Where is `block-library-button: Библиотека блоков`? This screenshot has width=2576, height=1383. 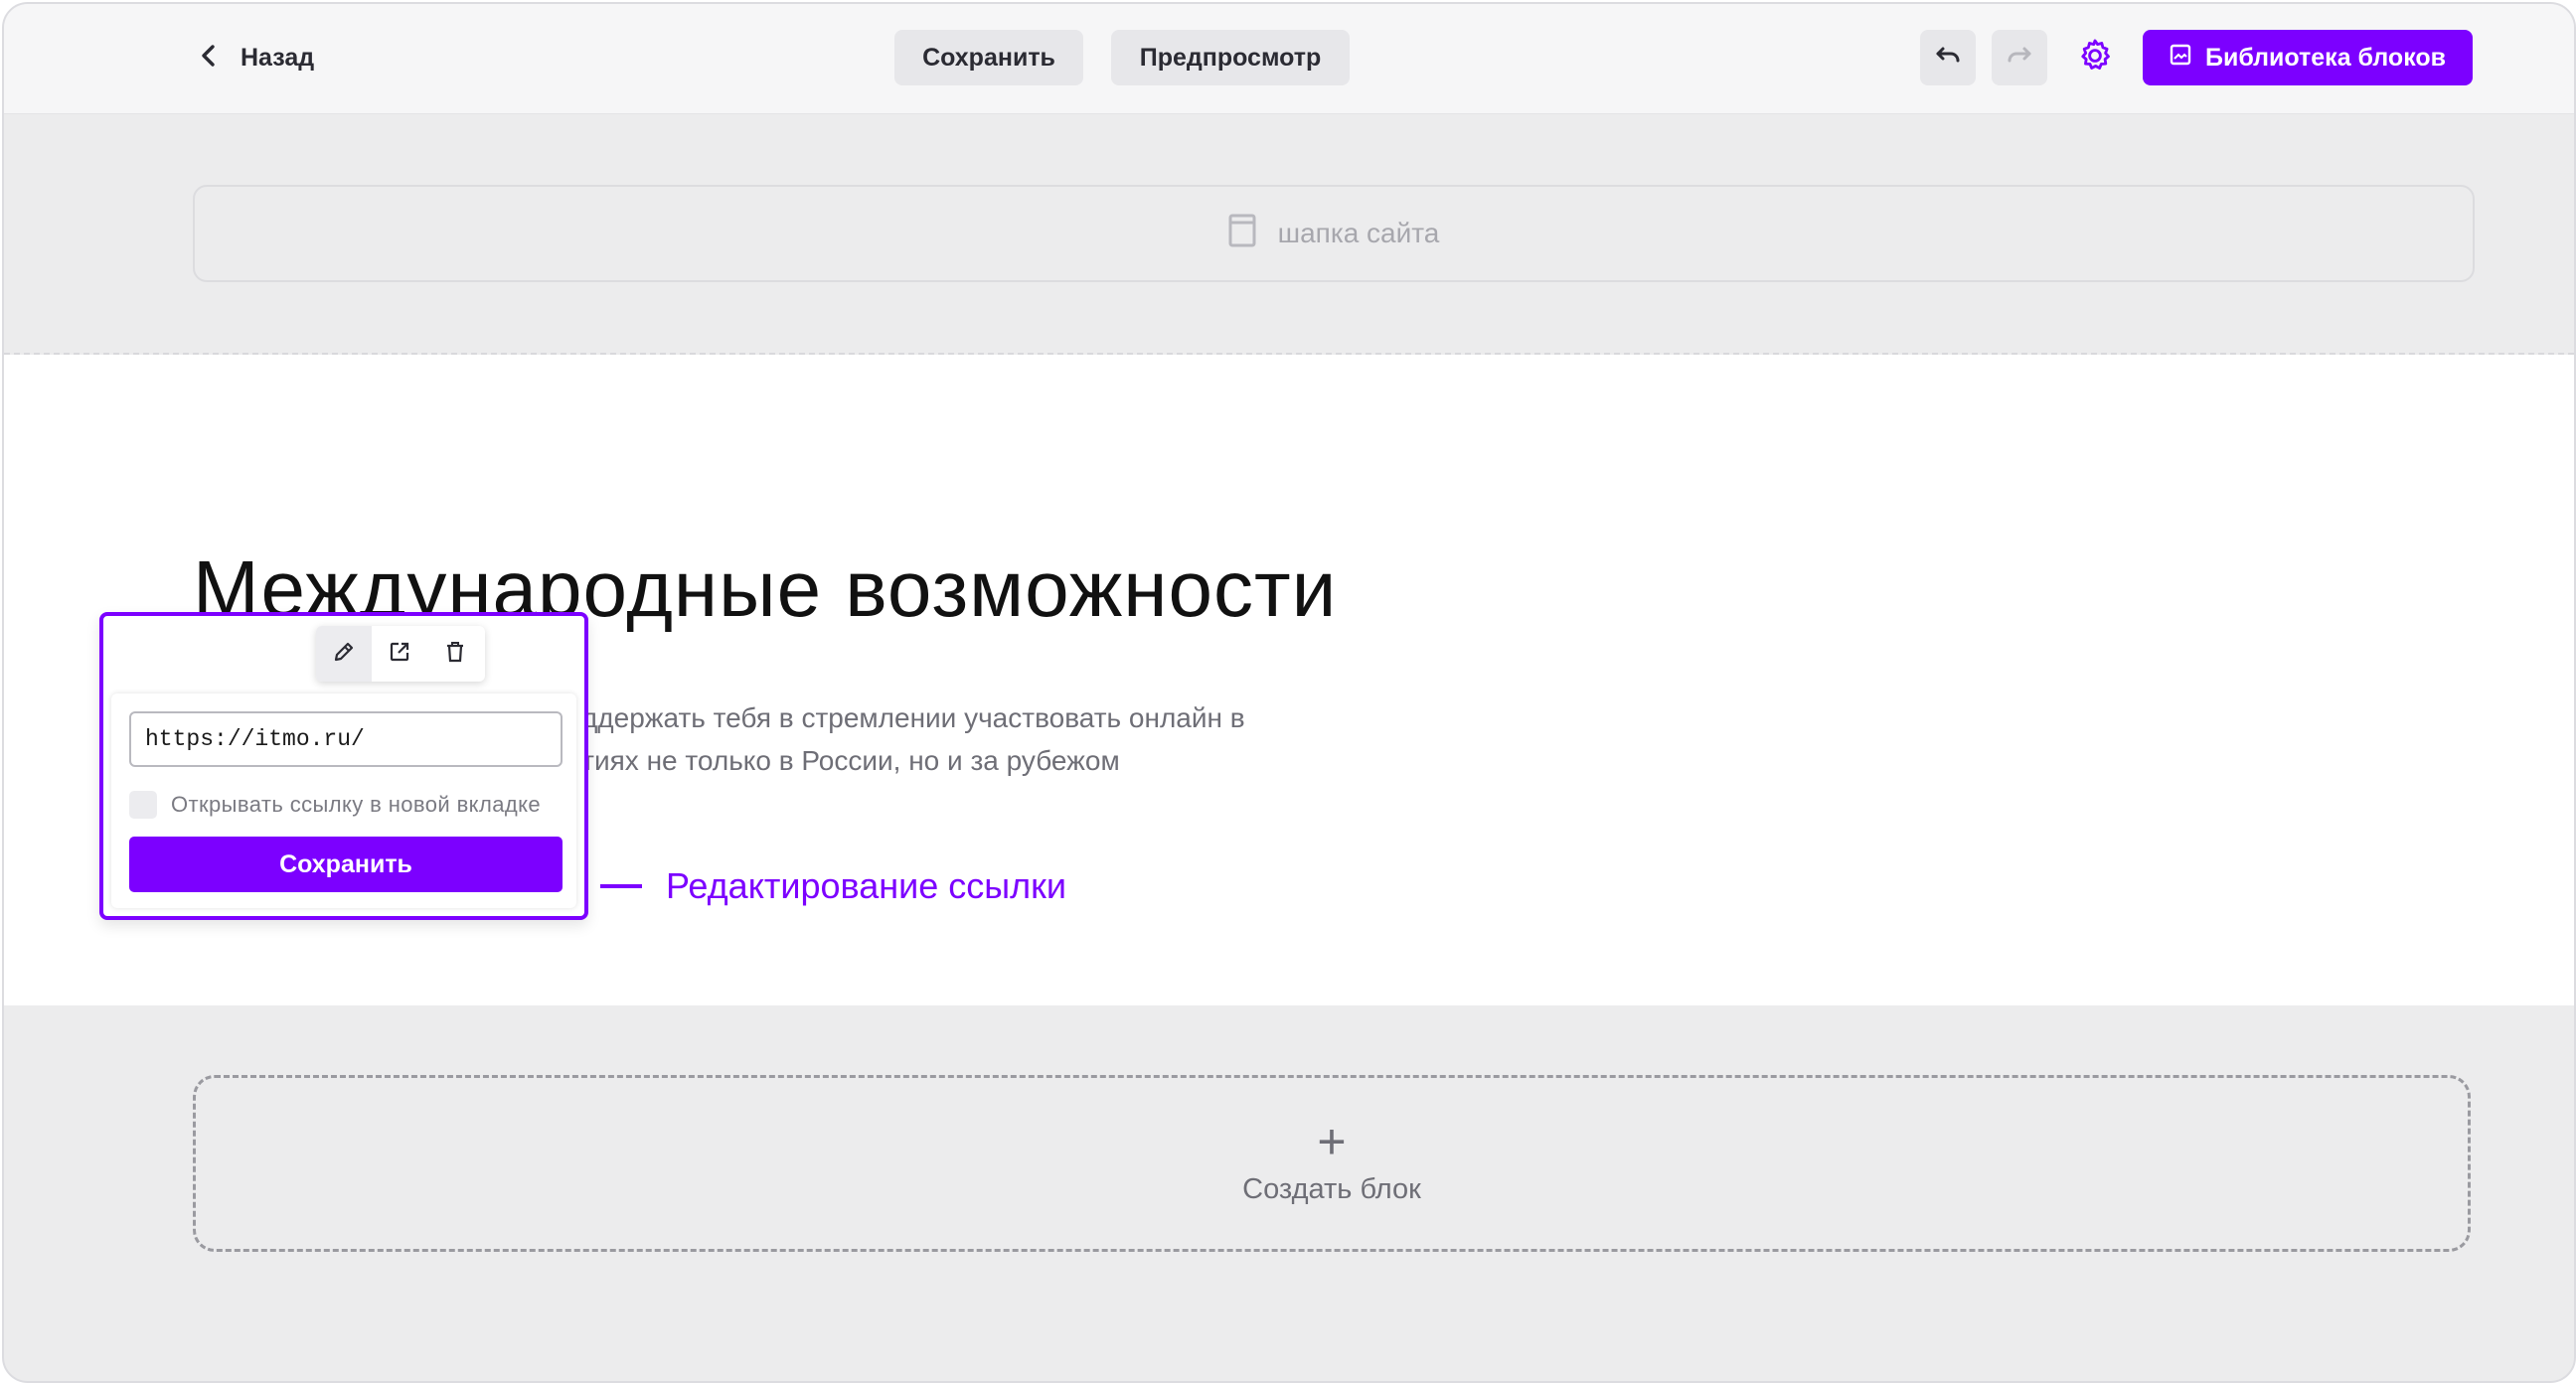
block-library-button: Библиотека блоков is located at coordinates (2308, 58).